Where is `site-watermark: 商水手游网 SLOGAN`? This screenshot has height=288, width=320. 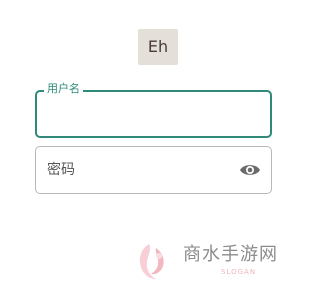
site-watermark: 商水手游网 SLOGAN is located at coordinates (215, 262).